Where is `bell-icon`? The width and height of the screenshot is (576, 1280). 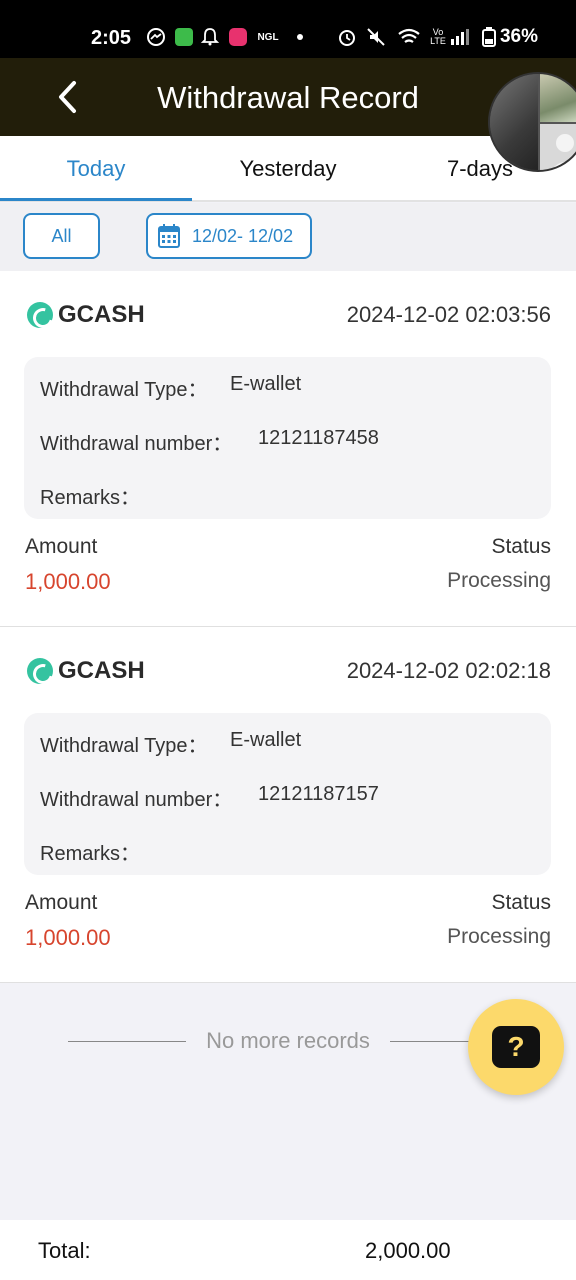 bell-icon is located at coordinates (210, 37).